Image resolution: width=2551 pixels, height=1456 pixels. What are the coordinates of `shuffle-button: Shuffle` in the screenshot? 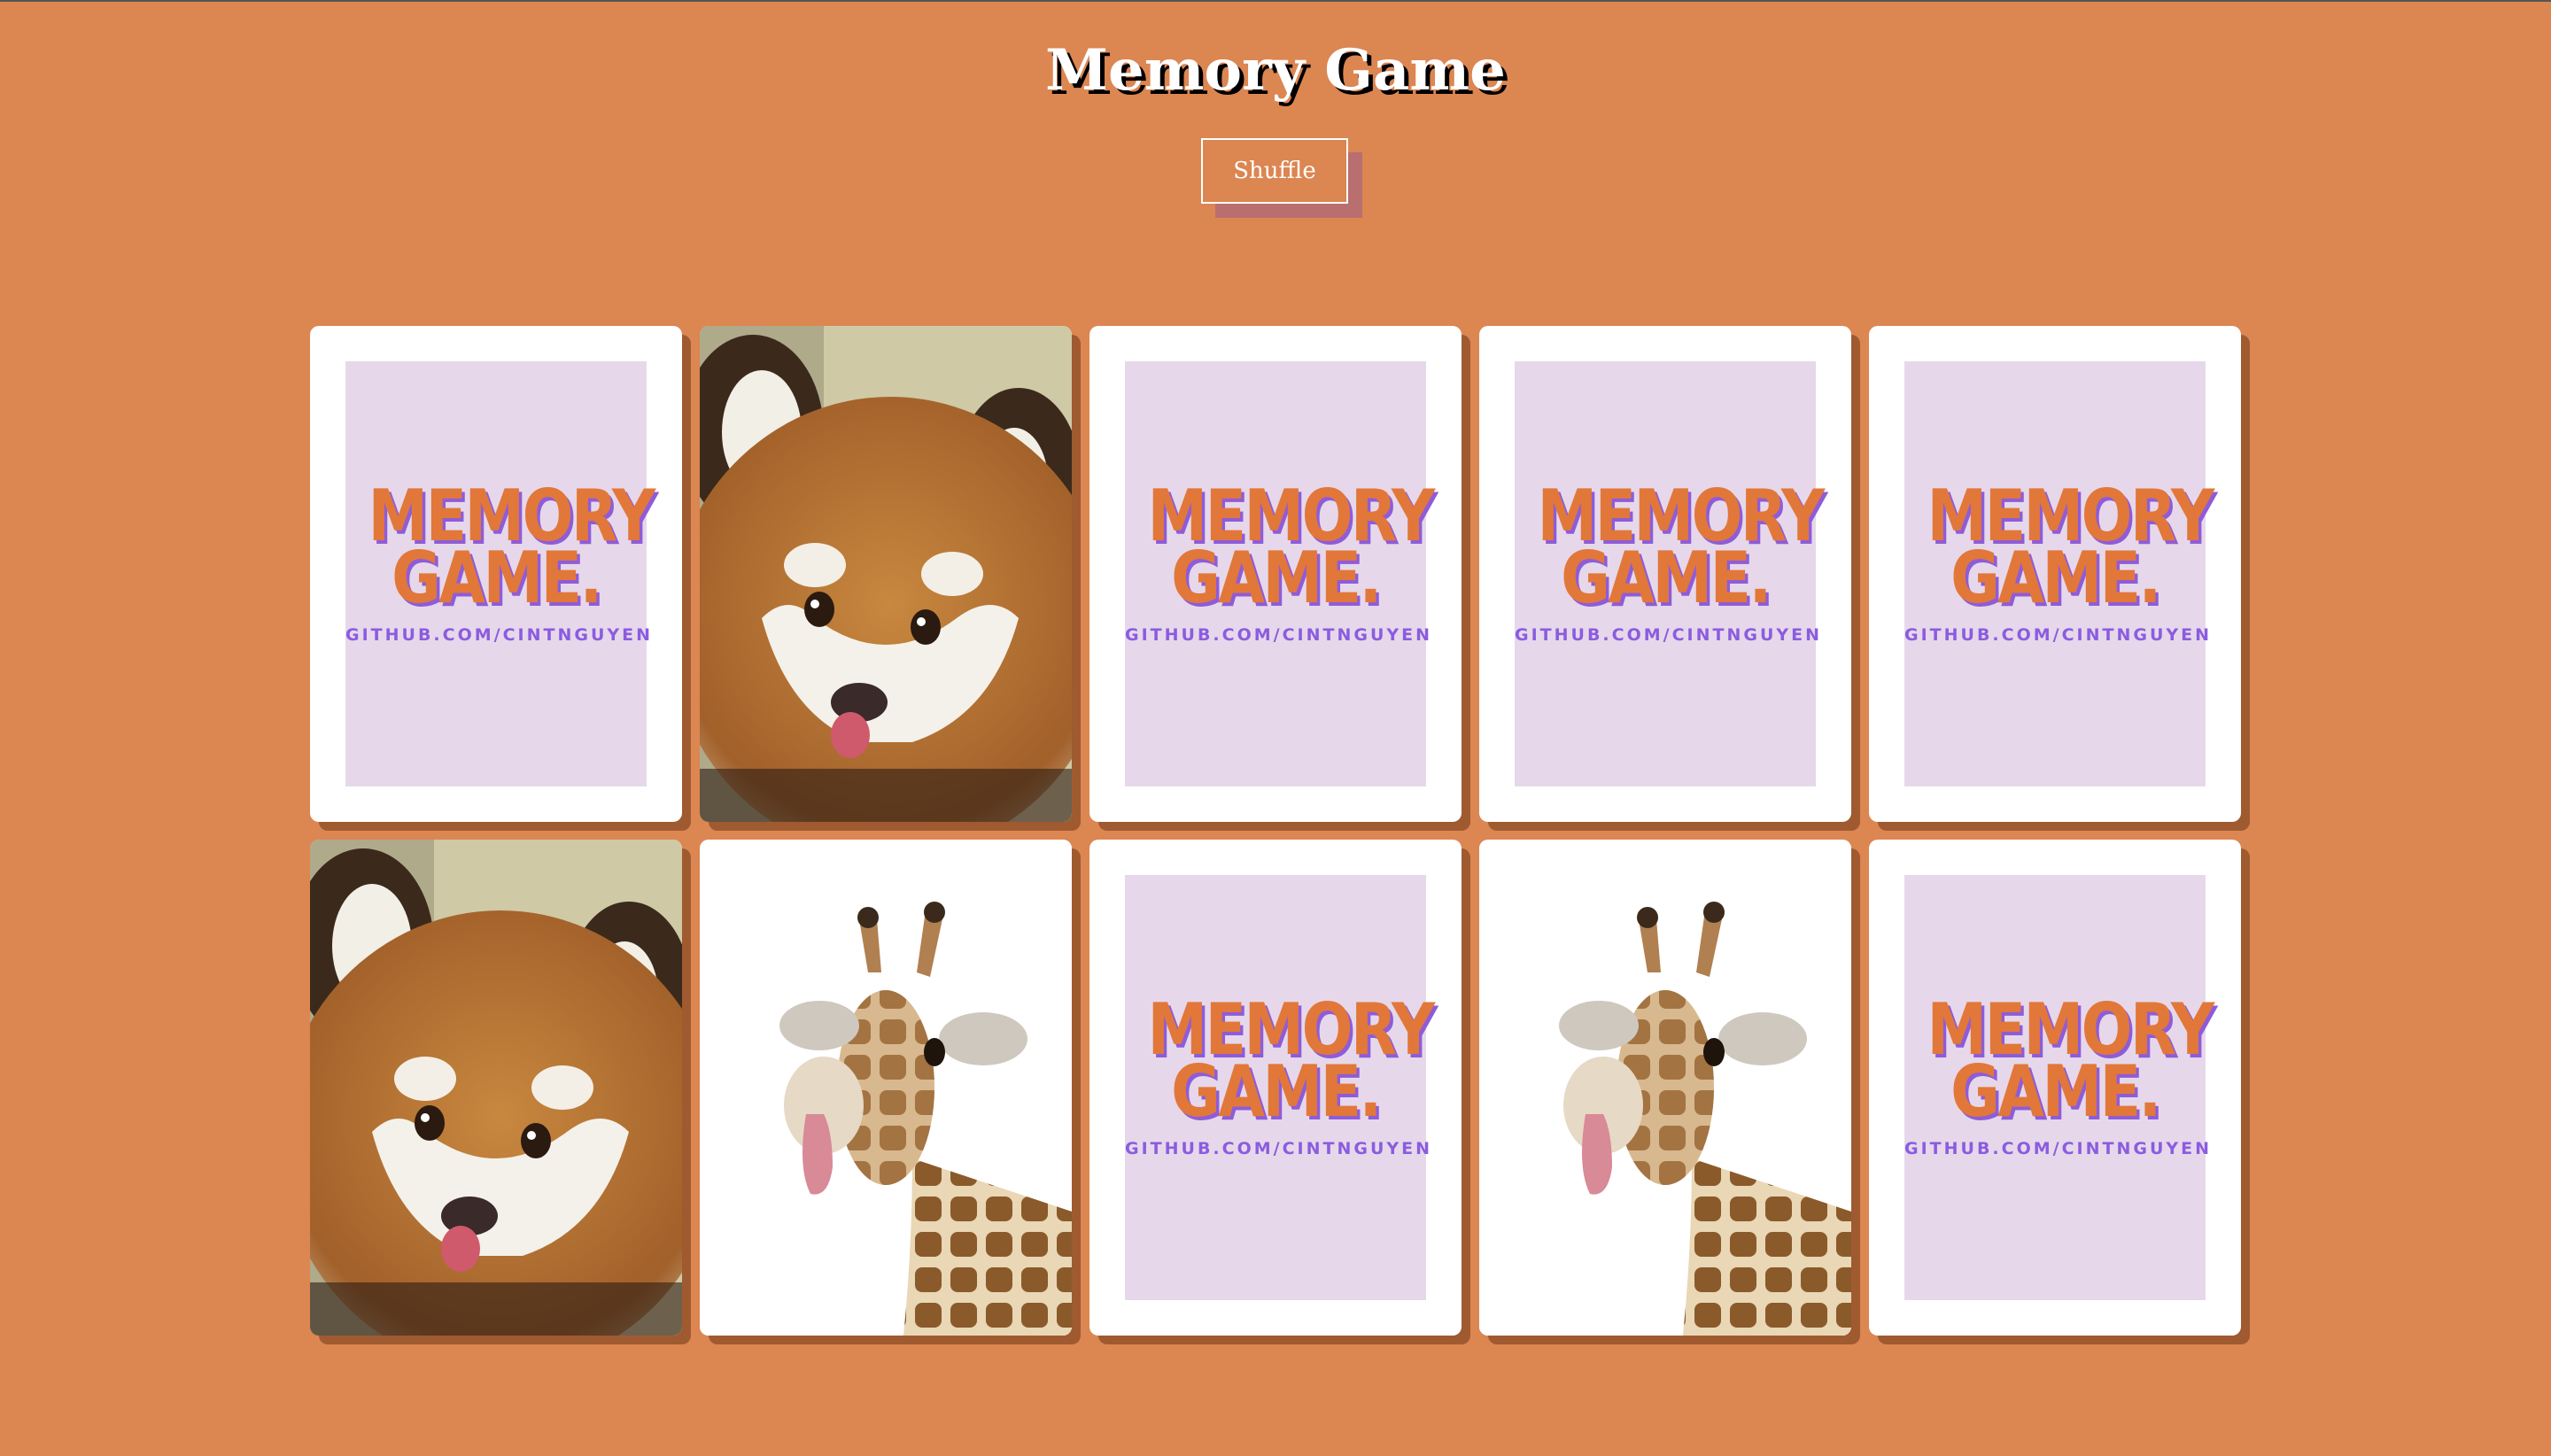 It's located at (1275, 171).